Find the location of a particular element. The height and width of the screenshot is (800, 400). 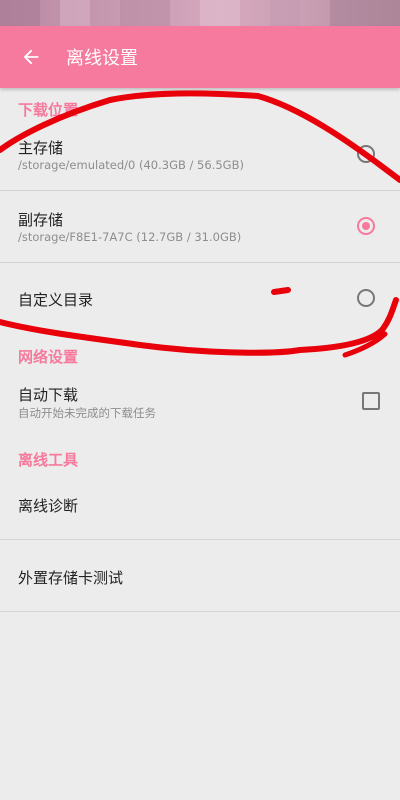

section-header-offline-tools: 离线工具 is located at coordinates (48, 460).